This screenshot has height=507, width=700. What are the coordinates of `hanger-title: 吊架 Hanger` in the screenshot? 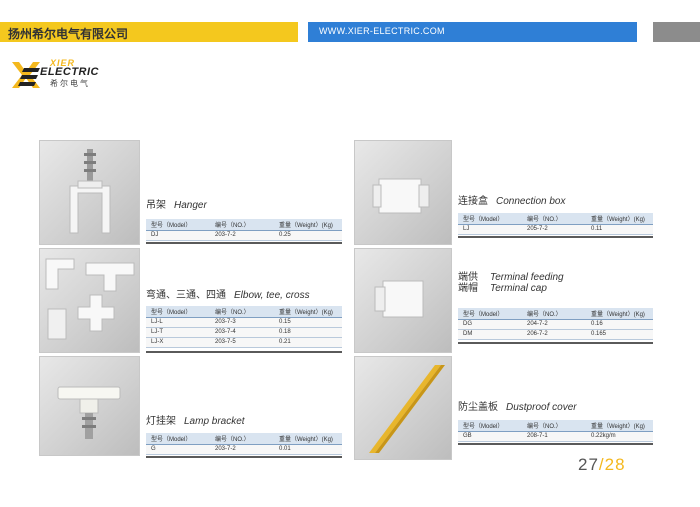 It's located at (176, 203).